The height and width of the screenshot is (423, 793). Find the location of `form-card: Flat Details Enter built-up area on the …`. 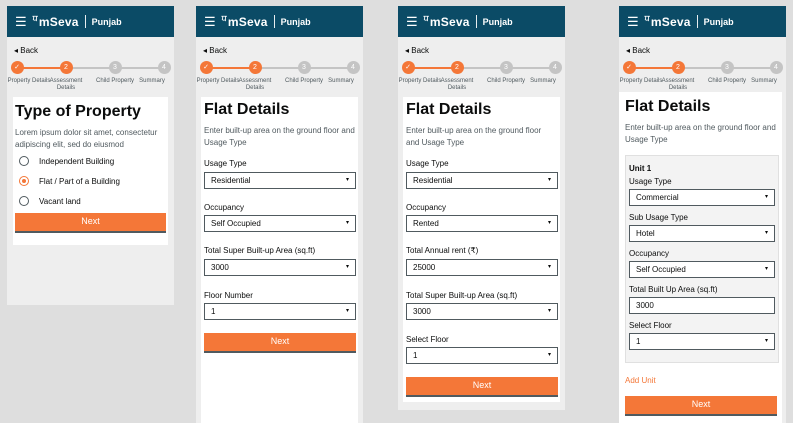

form-card: Flat Details Enter built-up area on the … is located at coordinates (481, 249).